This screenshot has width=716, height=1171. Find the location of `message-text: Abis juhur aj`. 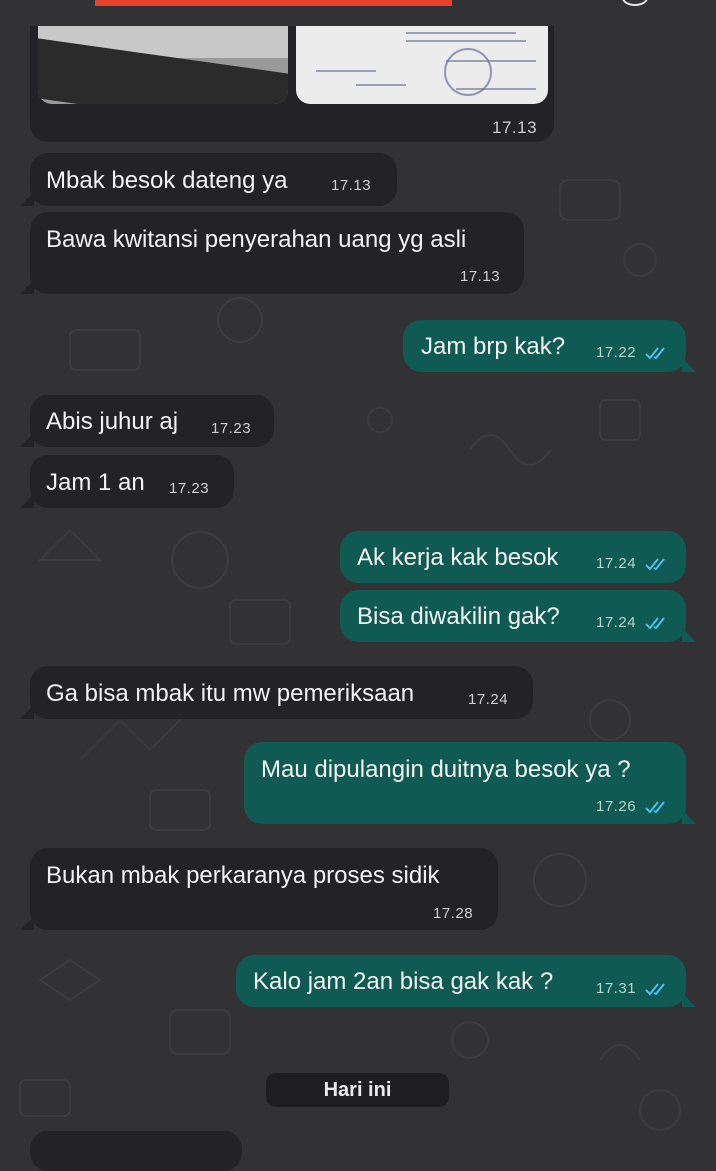

message-text: Abis juhur aj is located at coordinates (112, 421).